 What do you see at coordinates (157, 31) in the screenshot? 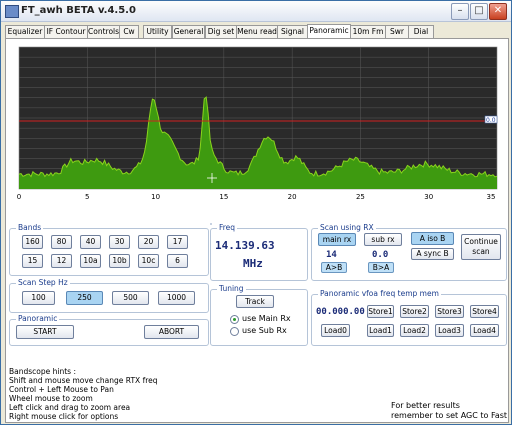
I see `tab-utility: Utility` at bounding box center [157, 31].